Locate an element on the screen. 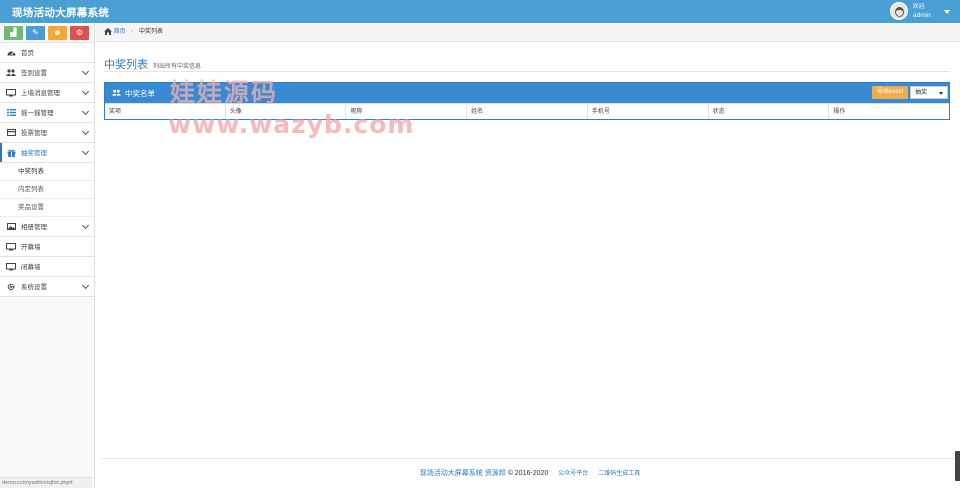 The image size is (960, 489). column-header-phone: 手机号 is located at coordinates (648, 111).